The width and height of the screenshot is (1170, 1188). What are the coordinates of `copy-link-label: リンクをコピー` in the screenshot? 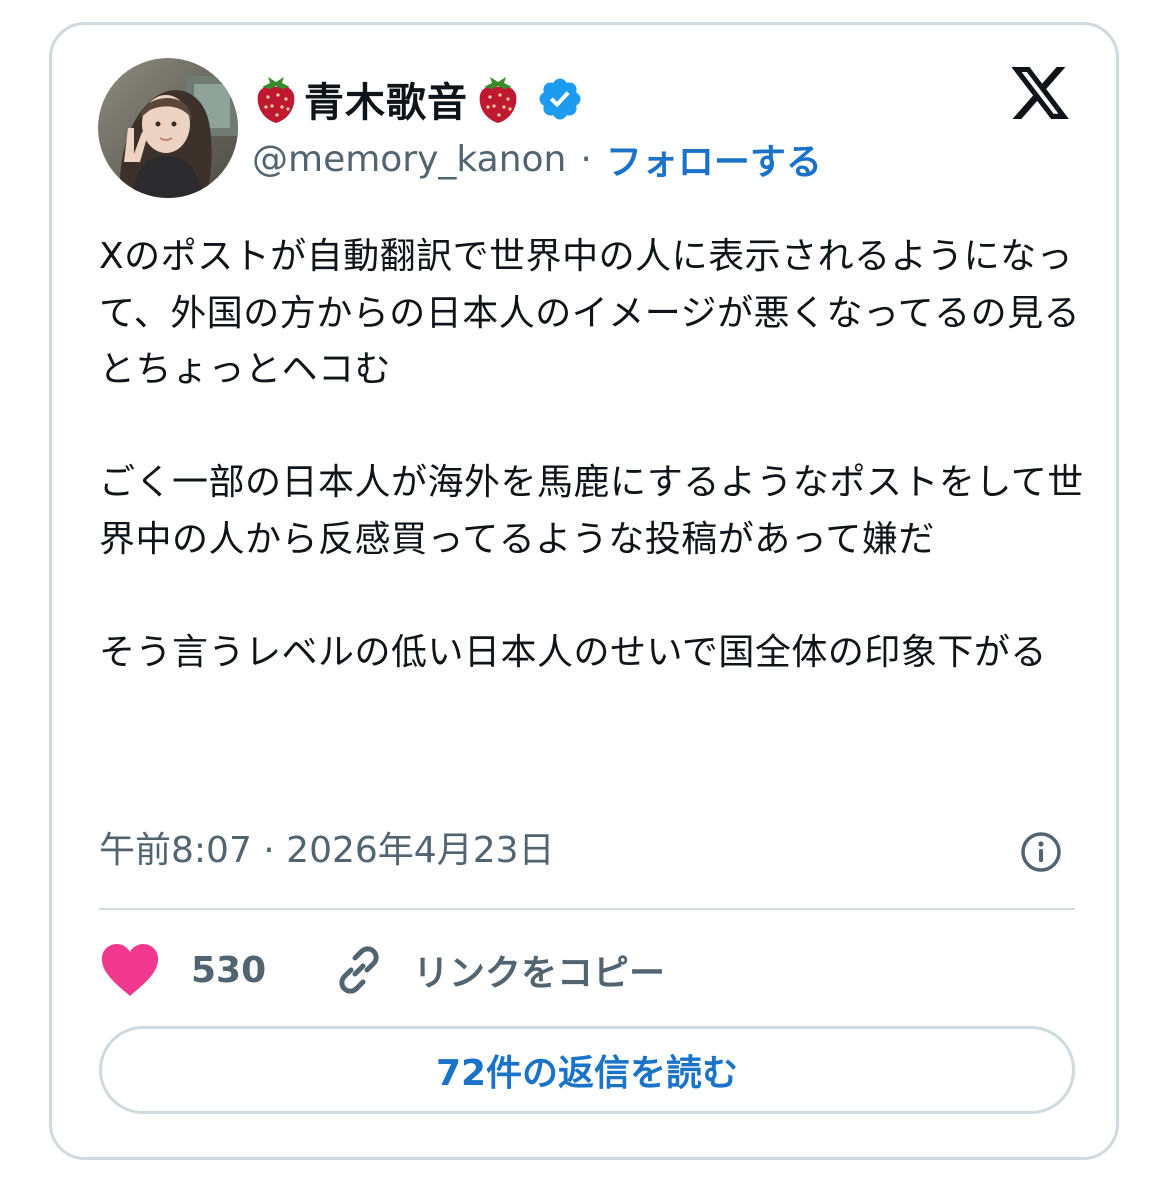 It's located at (539, 973).